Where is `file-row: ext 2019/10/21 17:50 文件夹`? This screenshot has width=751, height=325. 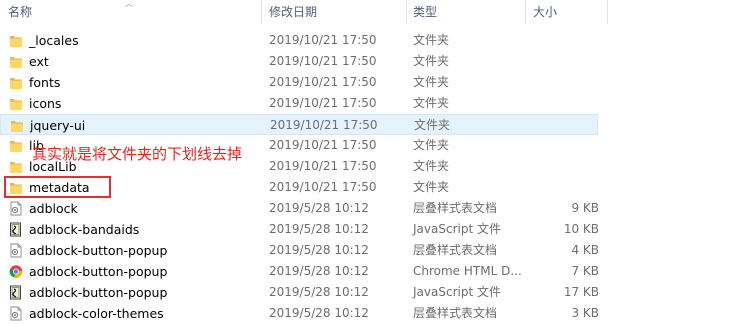 file-row: ext 2019/10/21 17:50 文件夹 is located at coordinates (375, 61).